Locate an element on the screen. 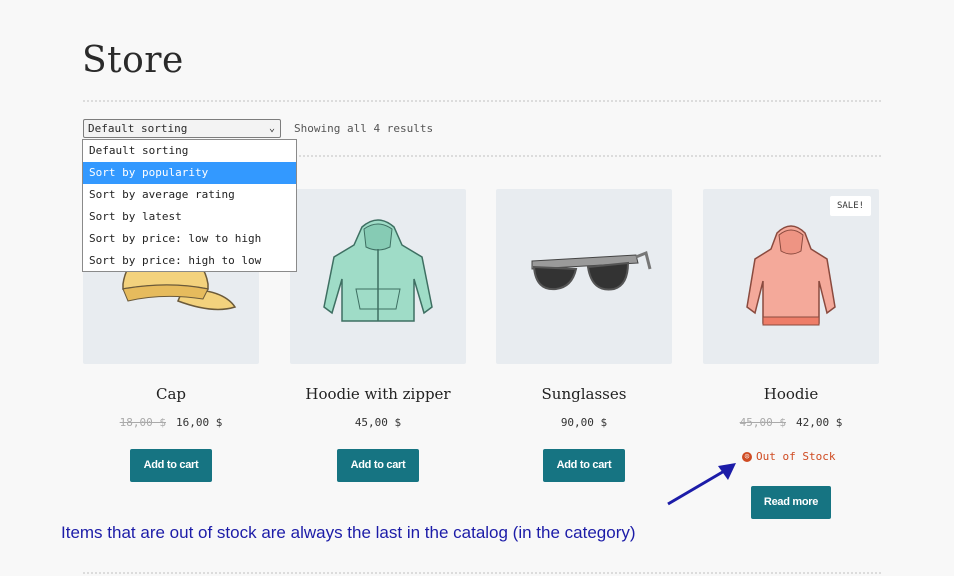  sad-face-icon: ☹ is located at coordinates (747, 457).